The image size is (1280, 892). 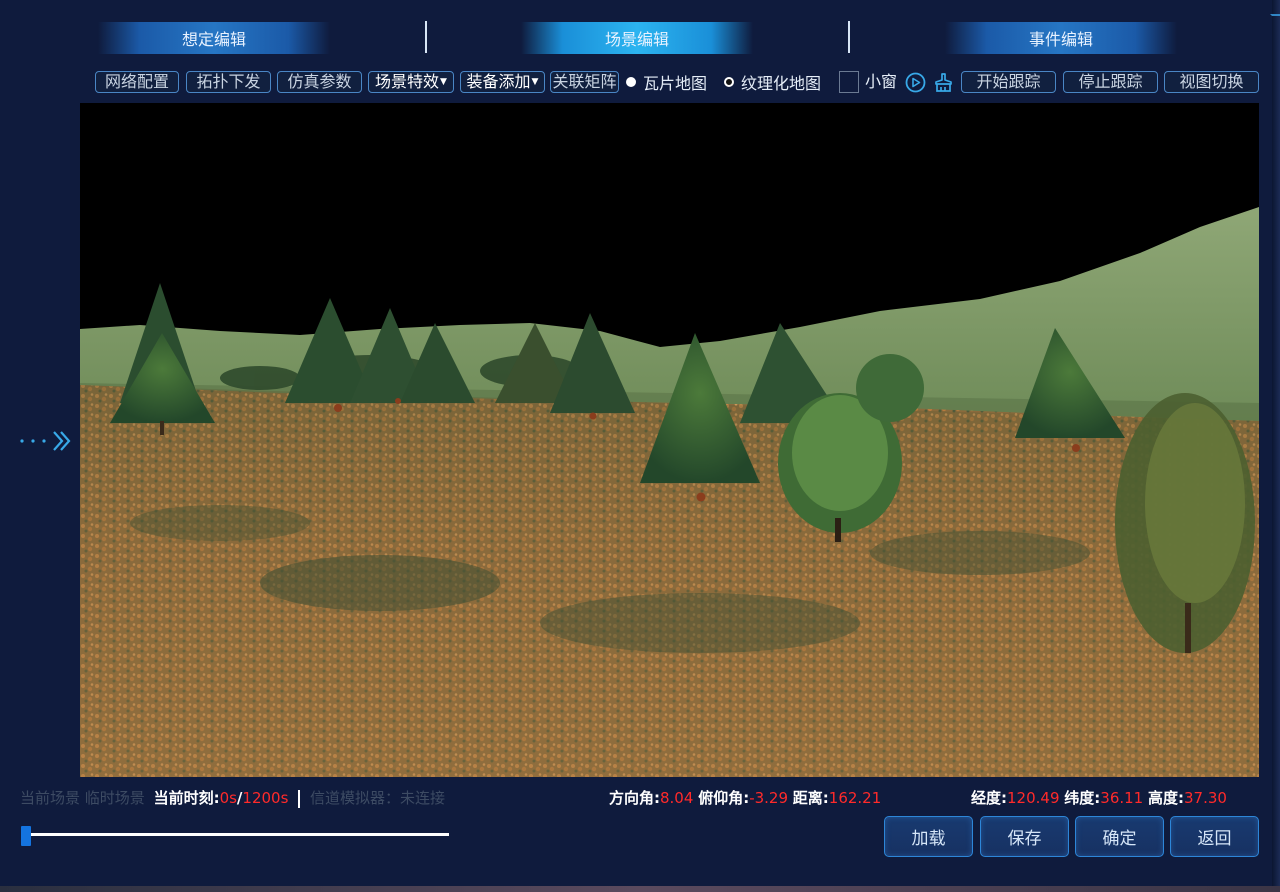 I want to click on total-time-value: 1200s, so click(x=265, y=798).